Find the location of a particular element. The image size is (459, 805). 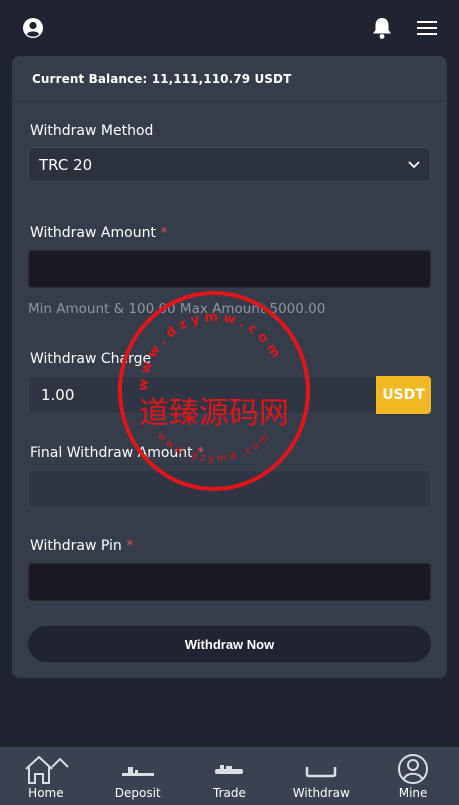

nav-item-trade: Trade is located at coordinates (229, 773).